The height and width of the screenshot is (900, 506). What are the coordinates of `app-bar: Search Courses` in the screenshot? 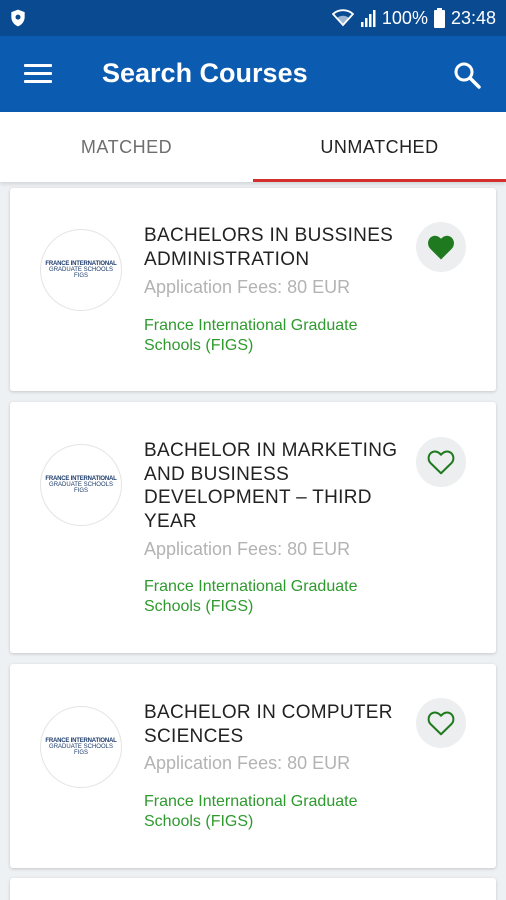 It's located at (253, 74).